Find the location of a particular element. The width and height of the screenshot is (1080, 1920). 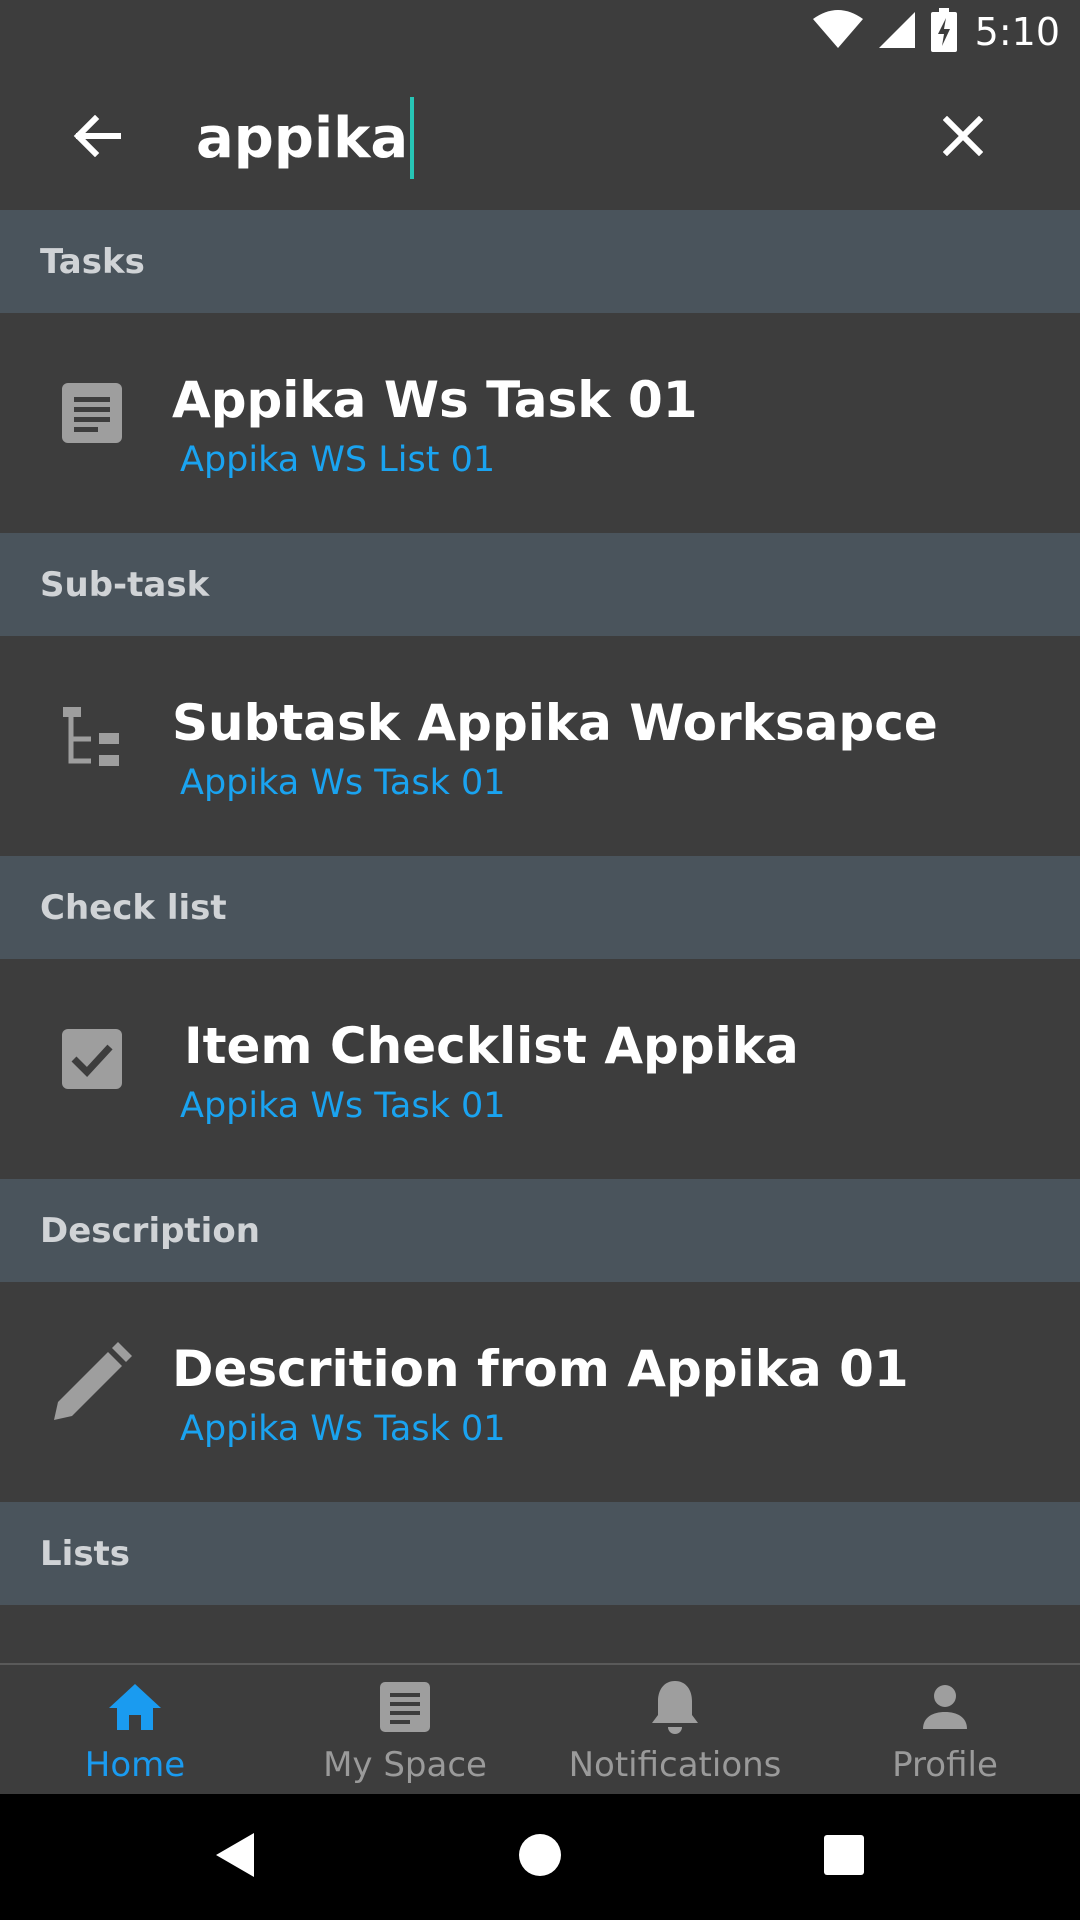

status-time: 5:10 is located at coordinates (1017, 32).